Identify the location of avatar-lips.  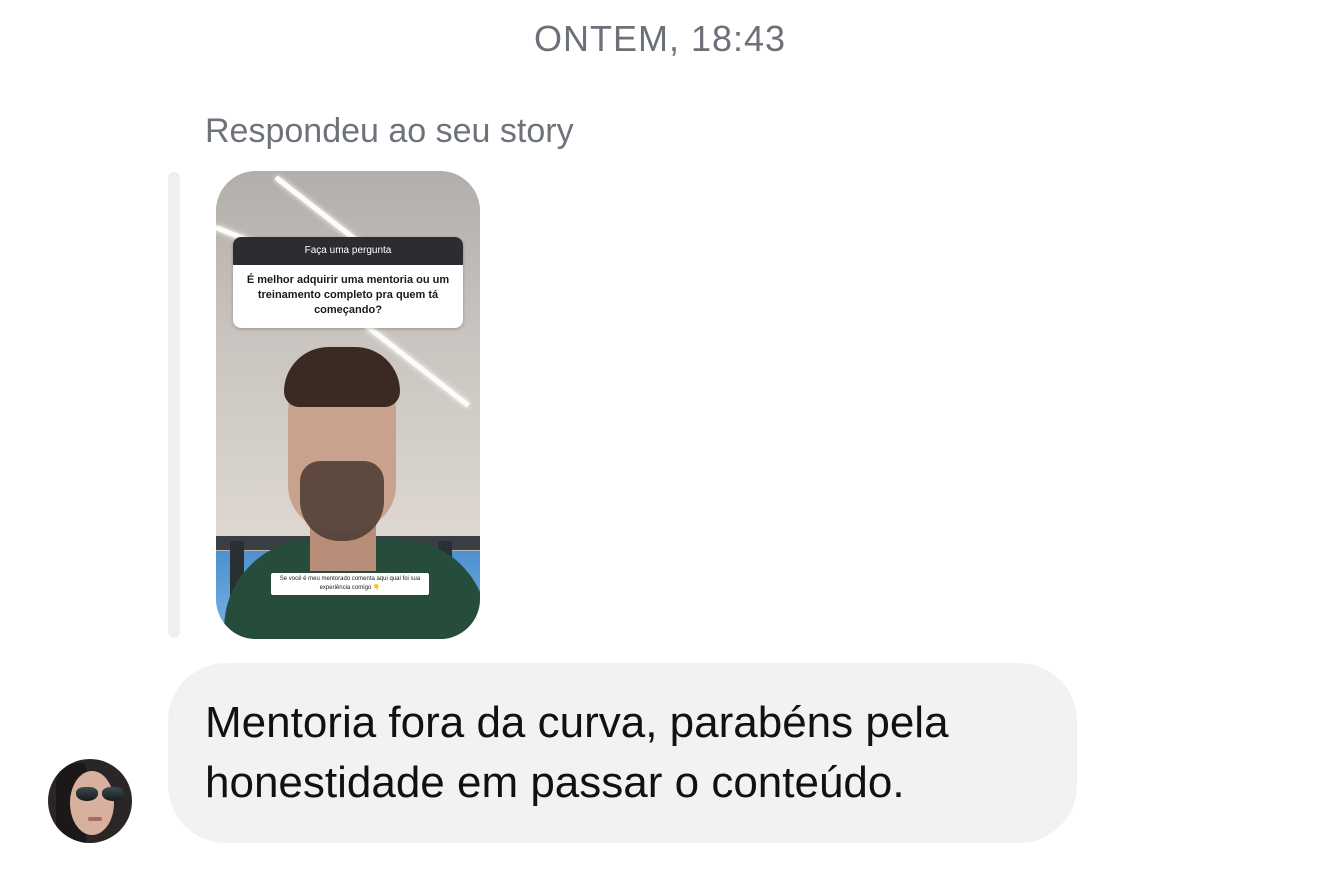
(95, 819).